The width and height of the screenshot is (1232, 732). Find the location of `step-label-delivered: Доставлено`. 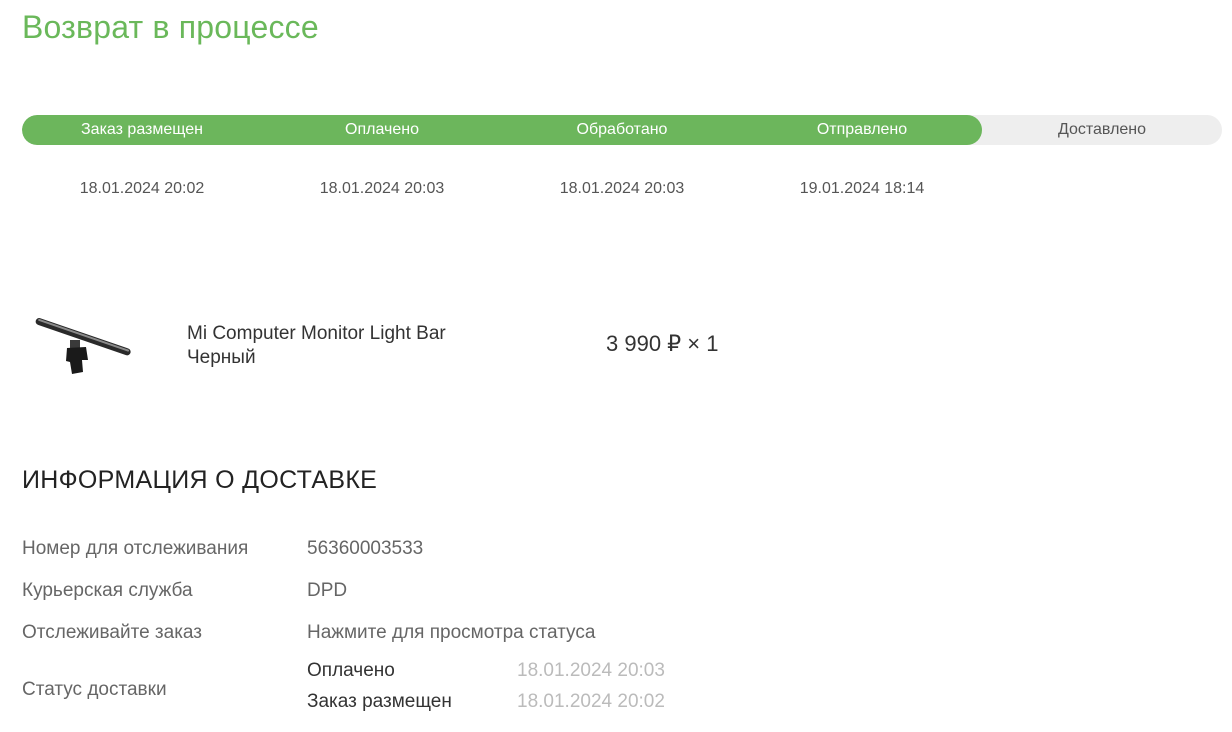

step-label-delivered: Доставлено is located at coordinates (1102, 129).